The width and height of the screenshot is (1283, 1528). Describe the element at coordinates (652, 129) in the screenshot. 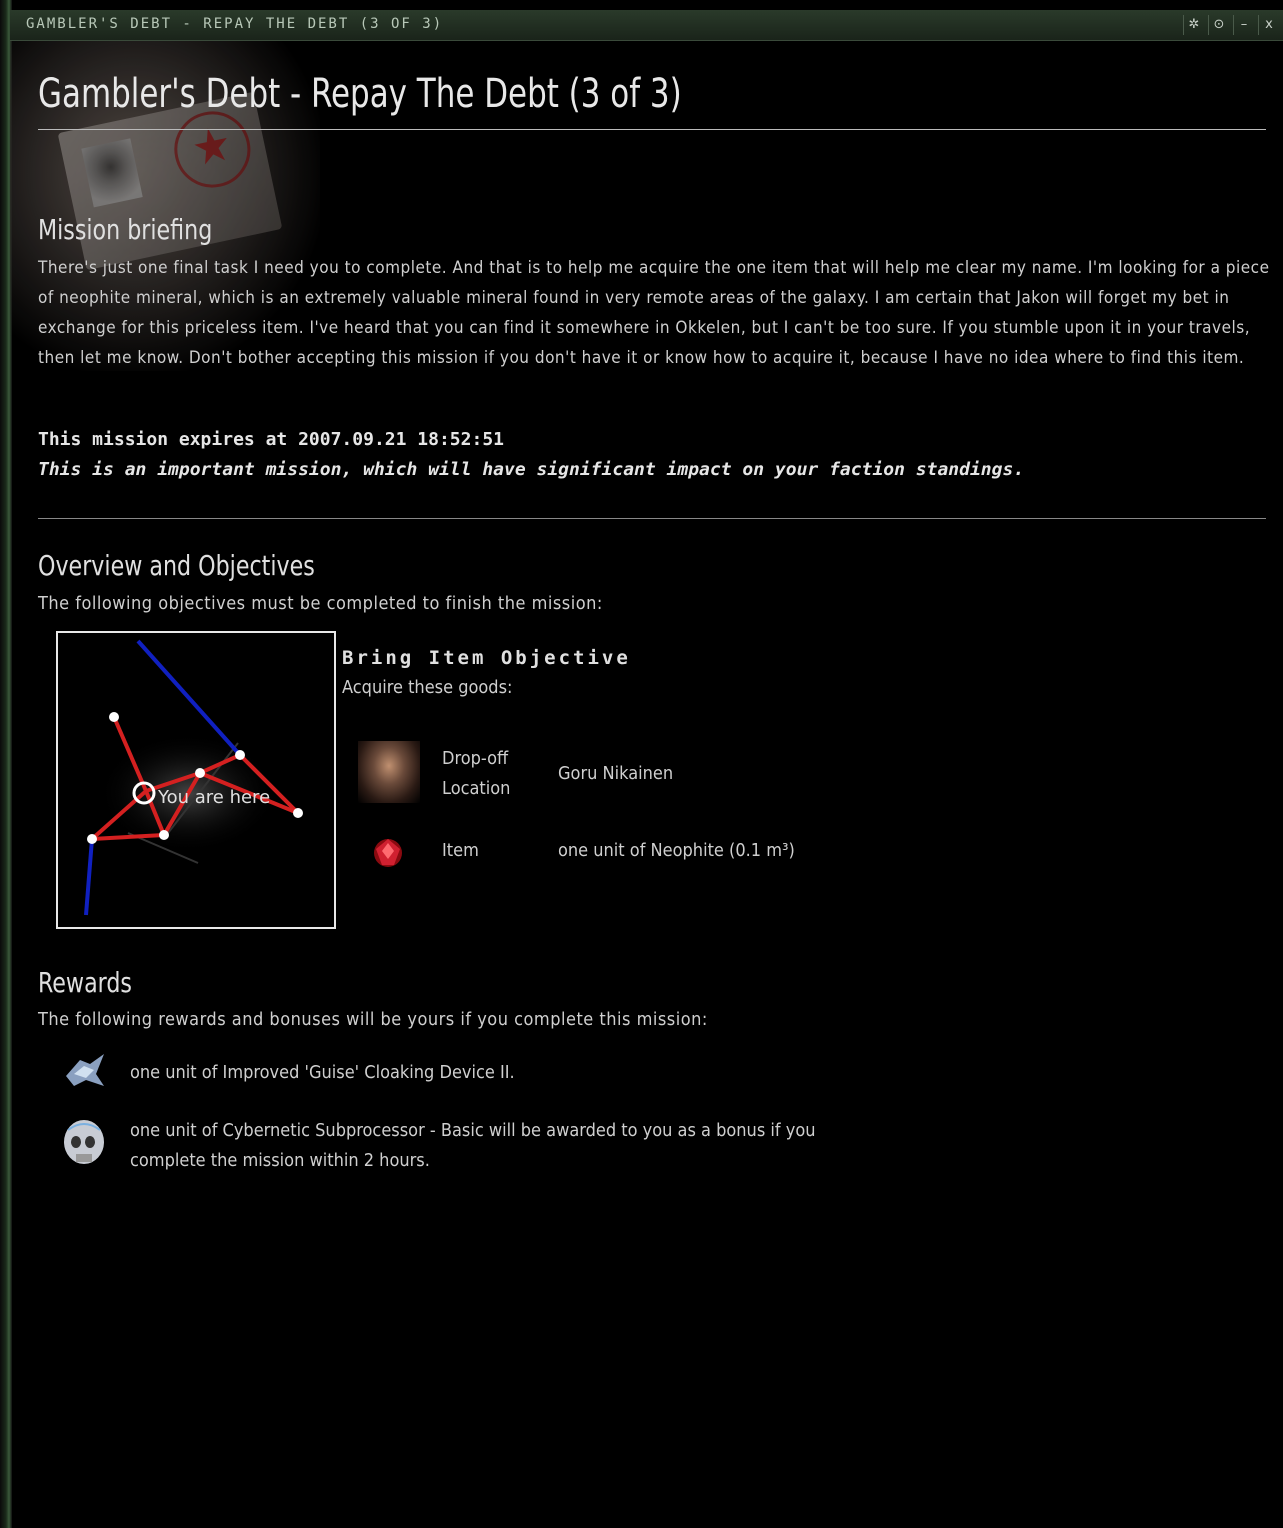

I see `title-divider` at that location.